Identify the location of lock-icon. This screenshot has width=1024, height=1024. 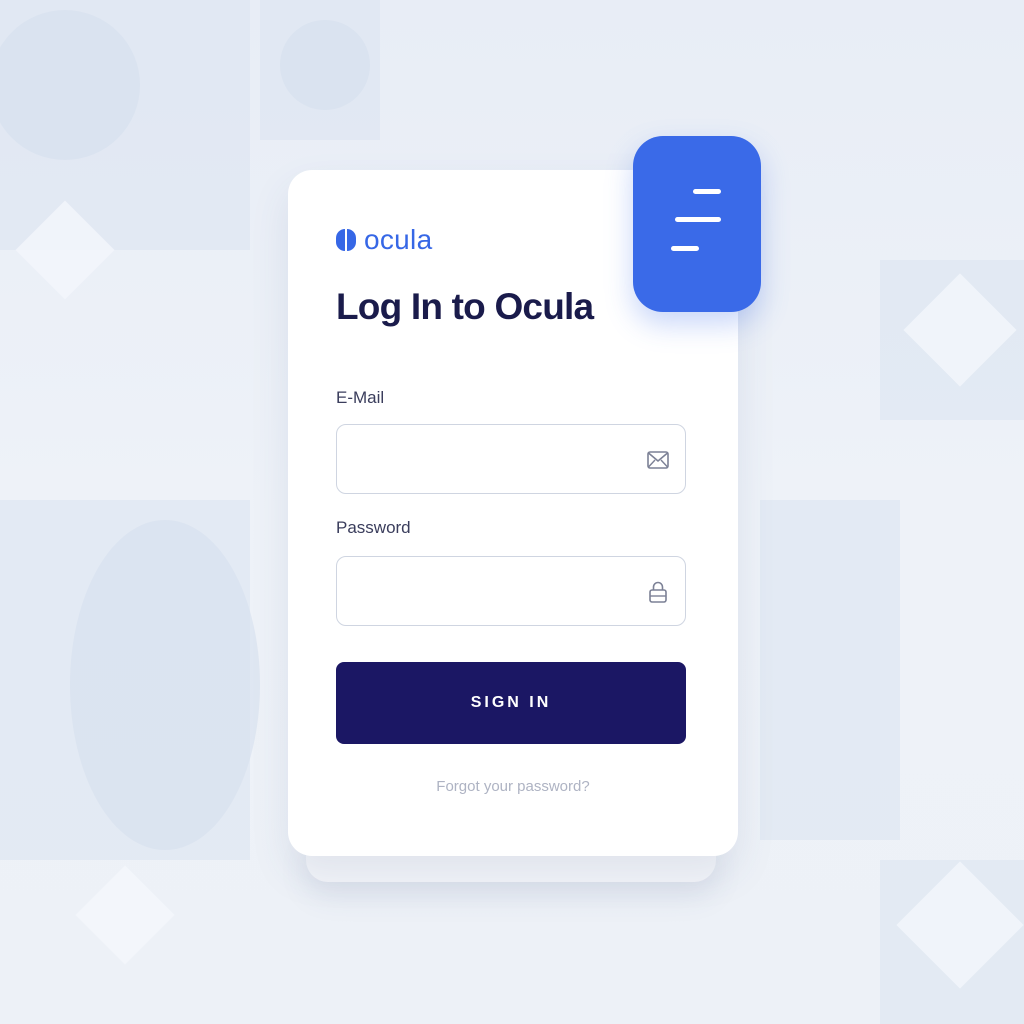
(658, 592).